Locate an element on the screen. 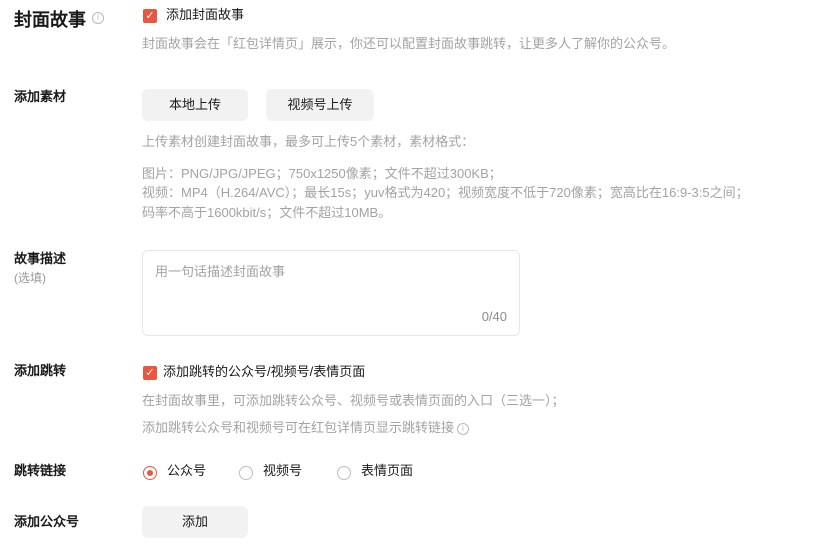 The width and height of the screenshot is (815, 546). add-account-label: 添加公众号 is located at coordinates (47, 521).